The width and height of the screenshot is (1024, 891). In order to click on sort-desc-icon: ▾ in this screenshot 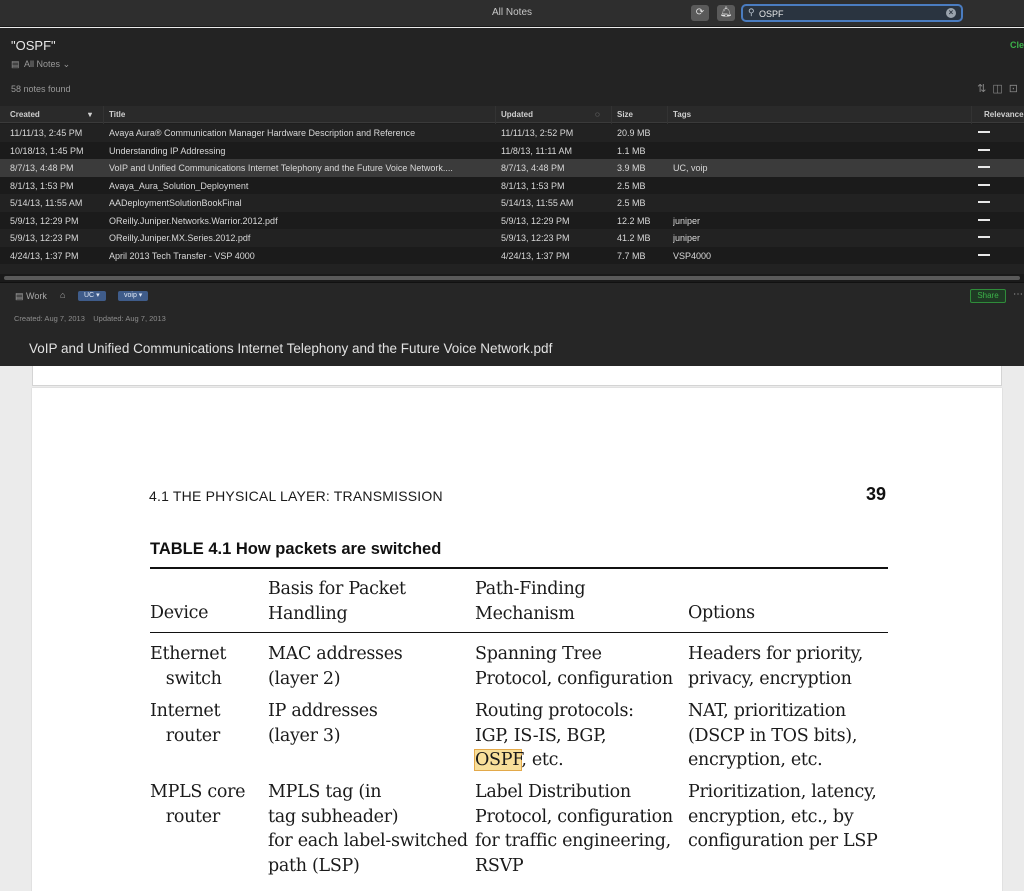, I will do `click(90, 114)`.